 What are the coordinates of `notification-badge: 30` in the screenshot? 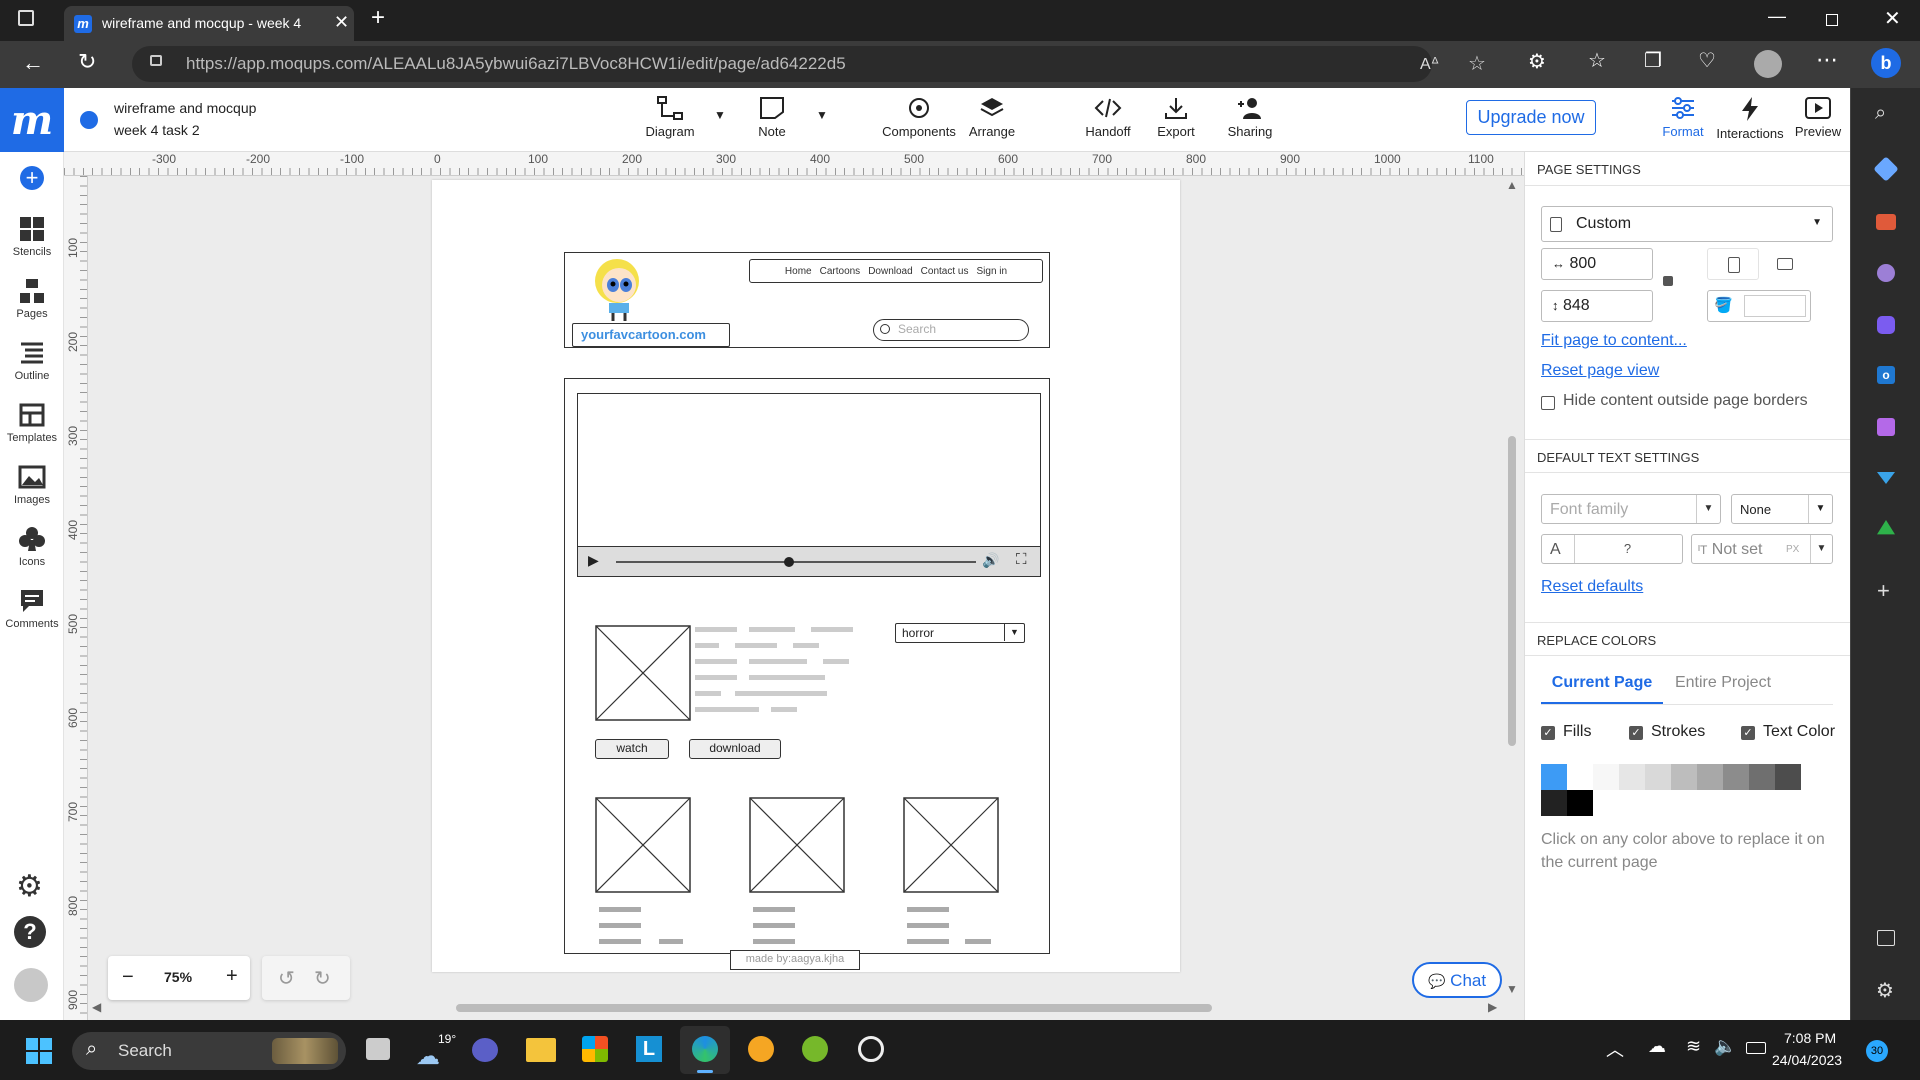 It's located at (1877, 1051).